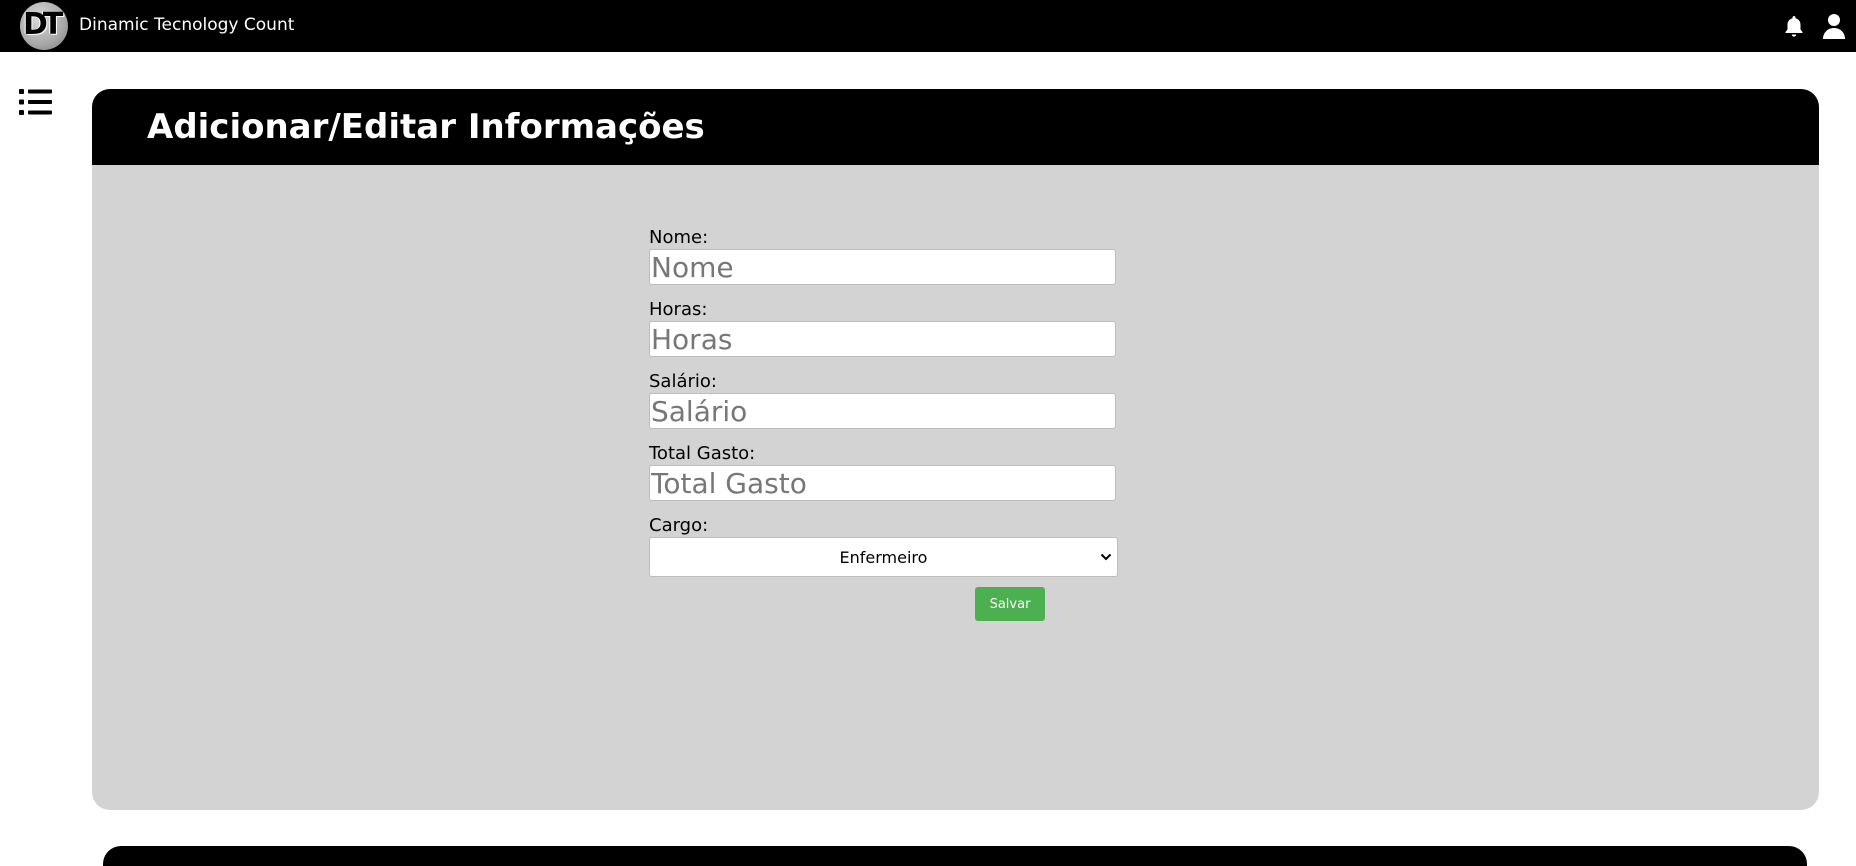  What do you see at coordinates (1834, 26) in the screenshot?
I see `user-icon` at bounding box center [1834, 26].